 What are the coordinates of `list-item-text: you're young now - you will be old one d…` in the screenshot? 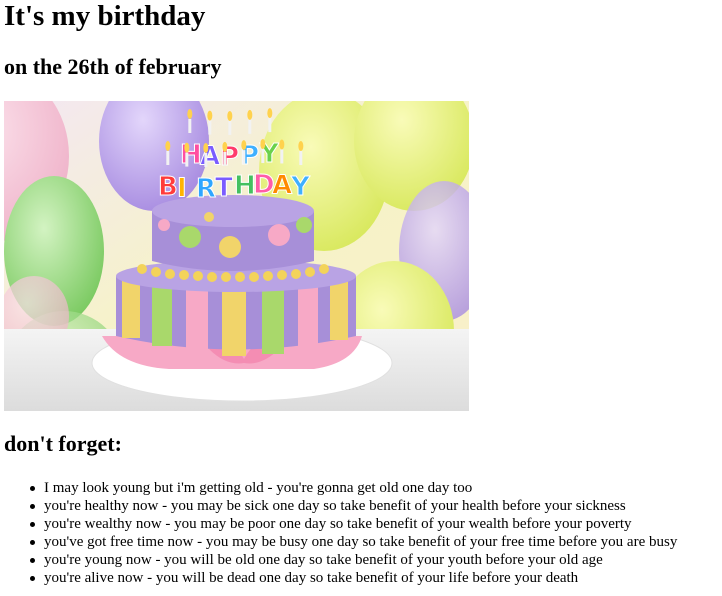 It's located at (323, 560).